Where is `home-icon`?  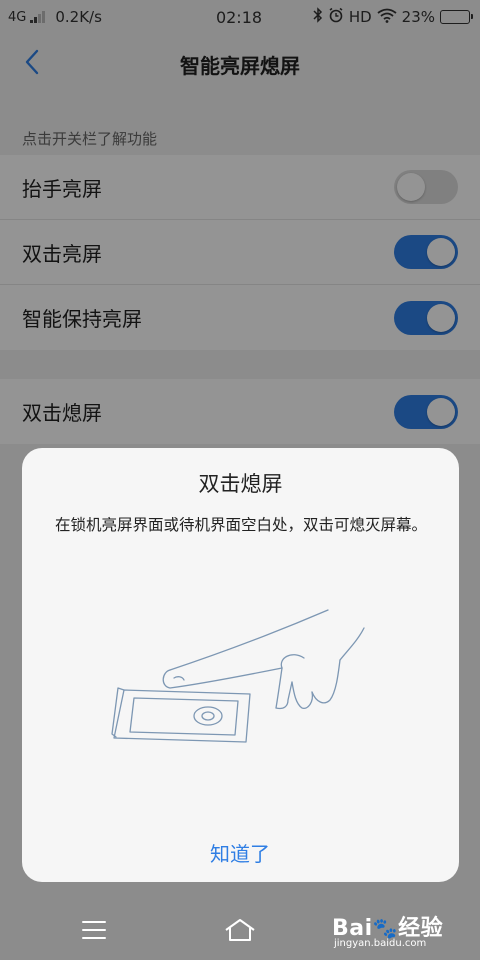 home-icon is located at coordinates (240, 930).